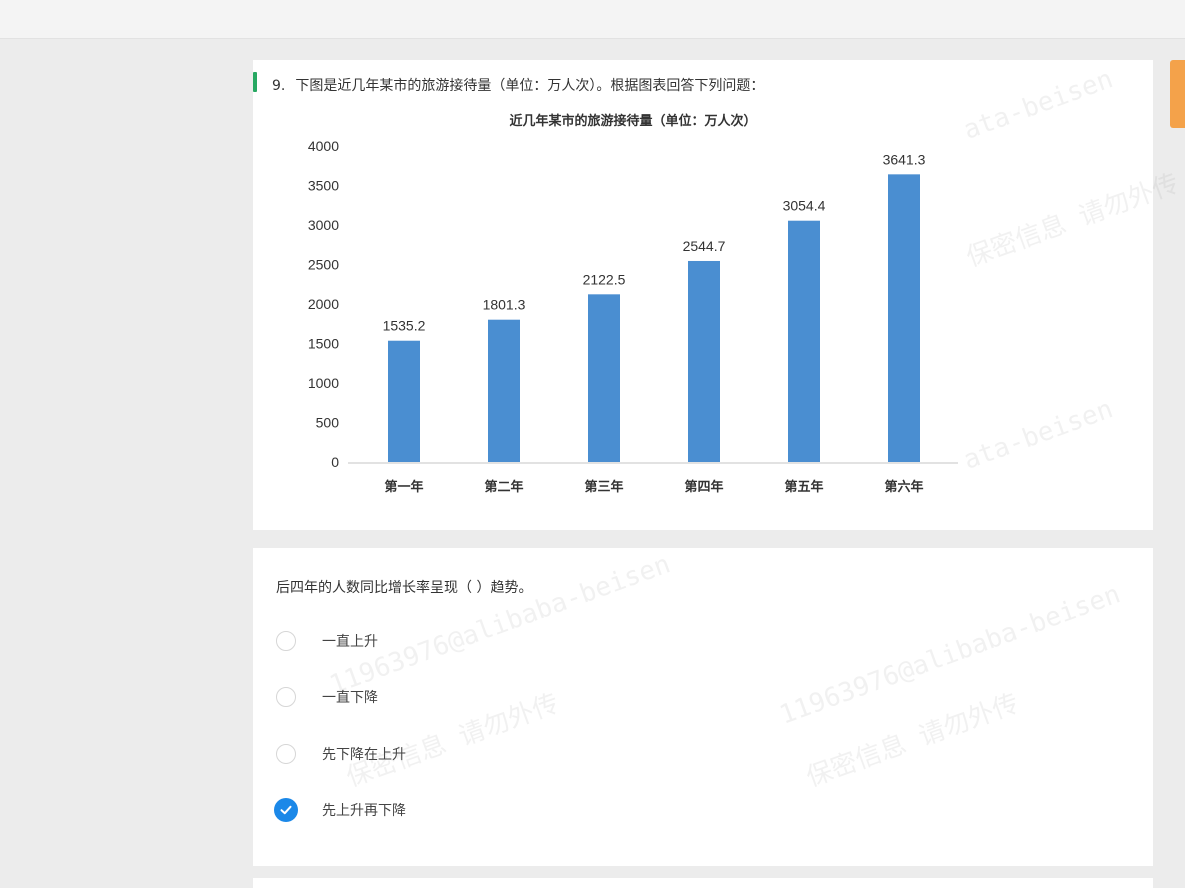  Describe the element at coordinates (904, 159) in the screenshot. I see `data-label: 3641.3` at that location.